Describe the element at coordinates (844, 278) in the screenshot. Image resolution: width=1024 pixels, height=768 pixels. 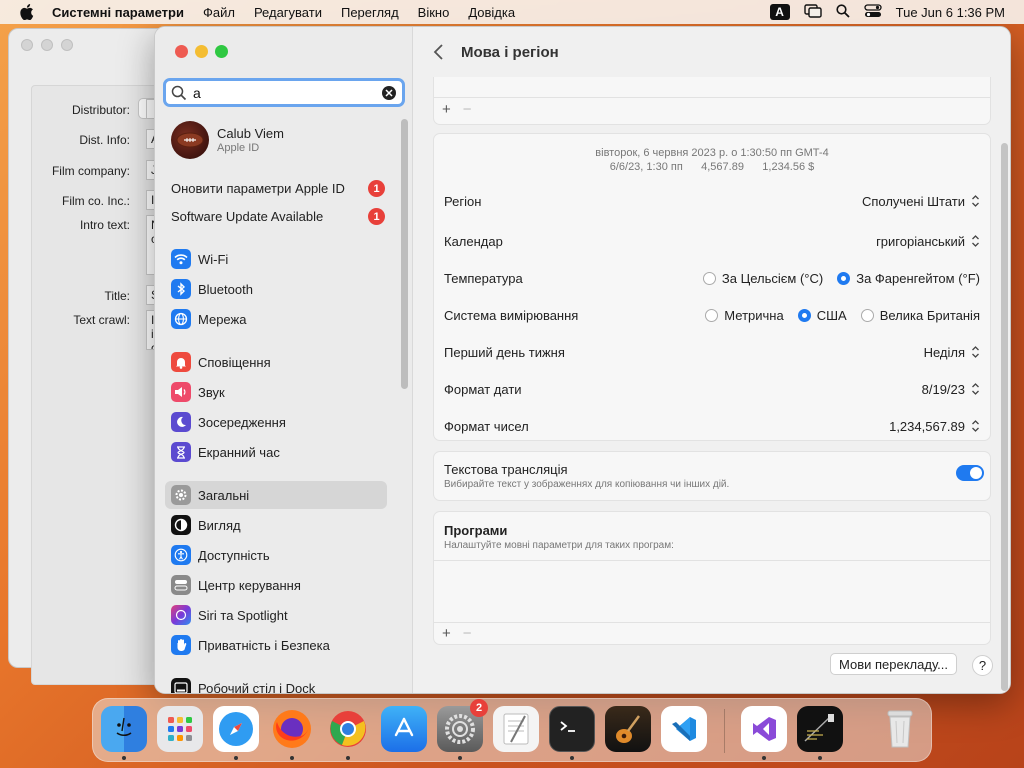
I see `fahrenheit-radio` at that location.